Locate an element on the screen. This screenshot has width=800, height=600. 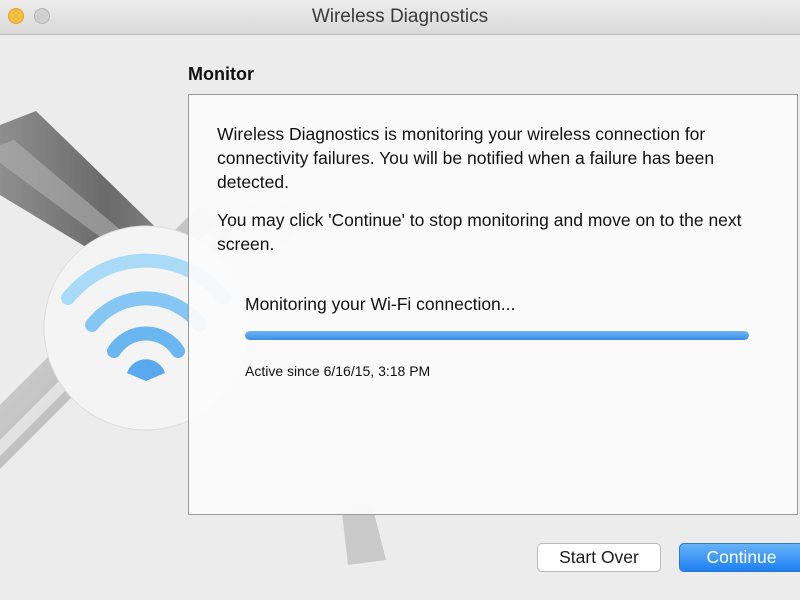
progress-fill is located at coordinates (497, 335).